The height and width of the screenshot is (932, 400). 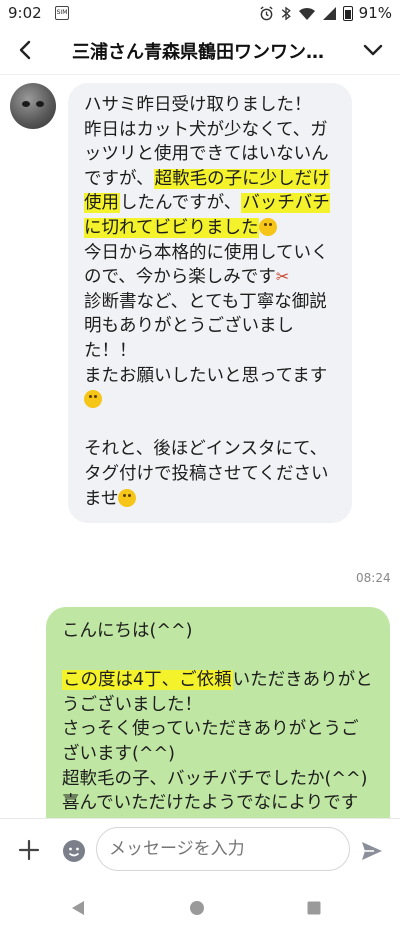 What do you see at coordinates (266, 12) in the screenshot?
I see `alarm-icon` at bounding box center [266, 12].